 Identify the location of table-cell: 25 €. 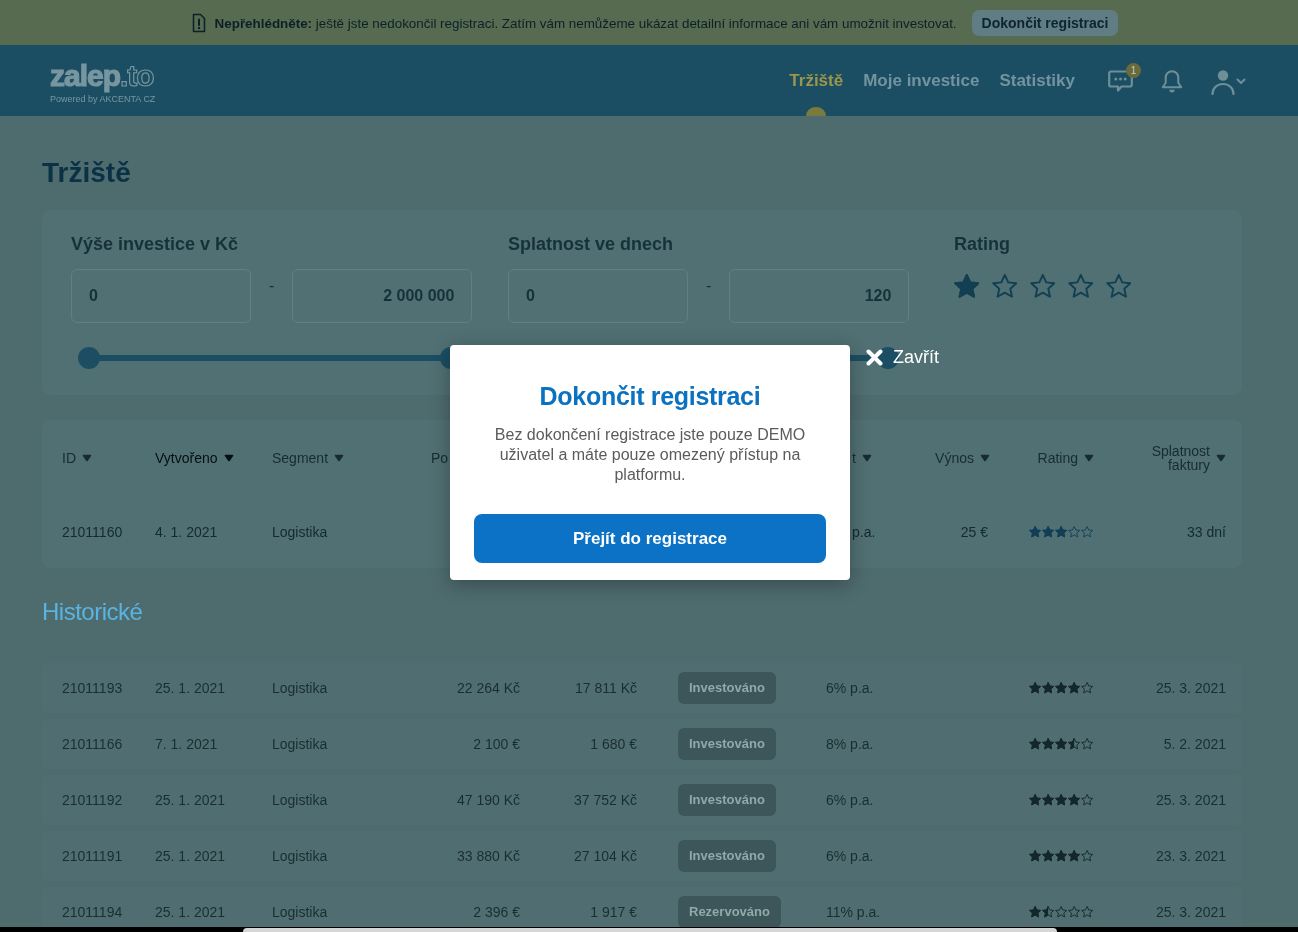
(974, 532).